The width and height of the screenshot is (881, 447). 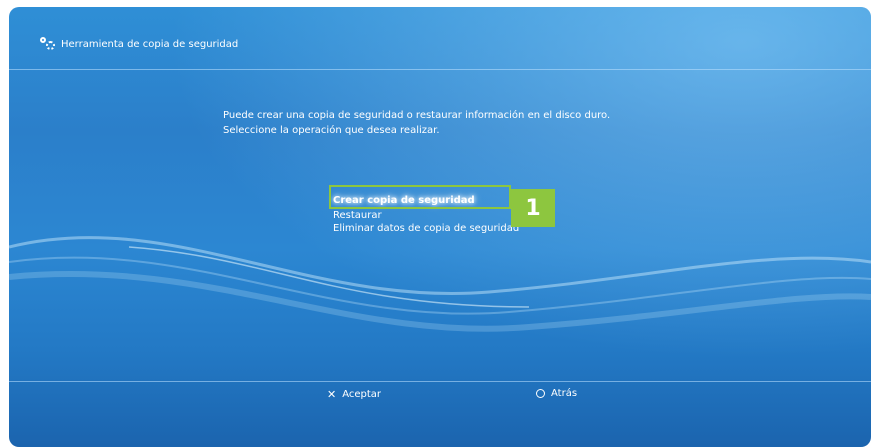 What do you see at coordinates (564, 393) in the screenshot?
I see `back-label: Atrás` at bounding box center [564, 393].